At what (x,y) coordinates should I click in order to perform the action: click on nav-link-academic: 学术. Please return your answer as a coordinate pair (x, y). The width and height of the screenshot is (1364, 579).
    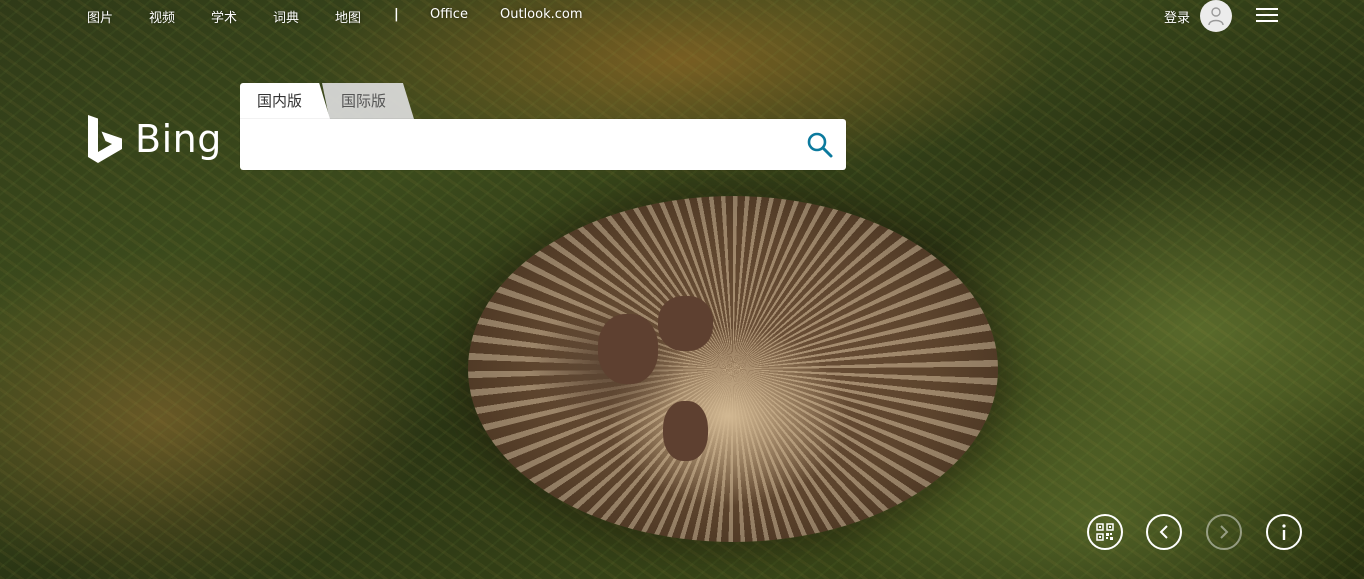
    Looking at the image, I should click on (224, 16).